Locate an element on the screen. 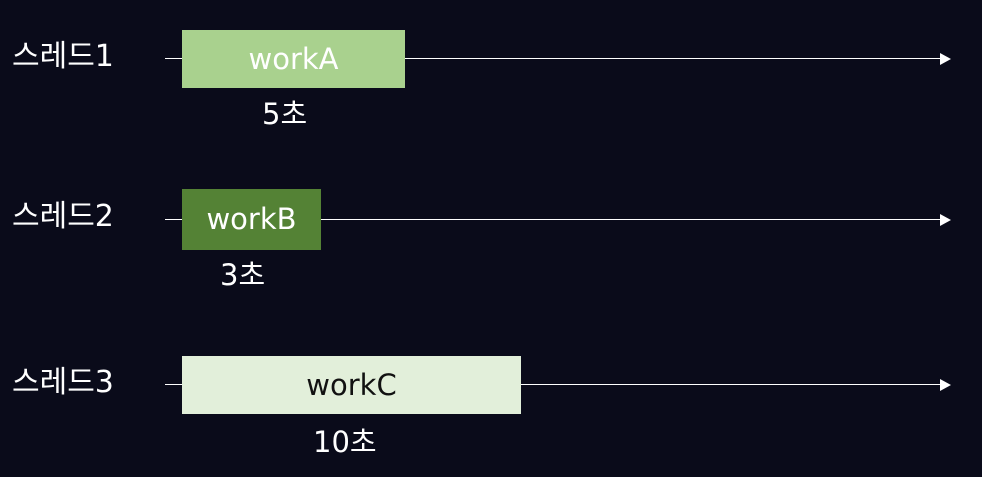 The image size is (982, 477). thread-label: 스레드2 is located at coordinates (63, 216).